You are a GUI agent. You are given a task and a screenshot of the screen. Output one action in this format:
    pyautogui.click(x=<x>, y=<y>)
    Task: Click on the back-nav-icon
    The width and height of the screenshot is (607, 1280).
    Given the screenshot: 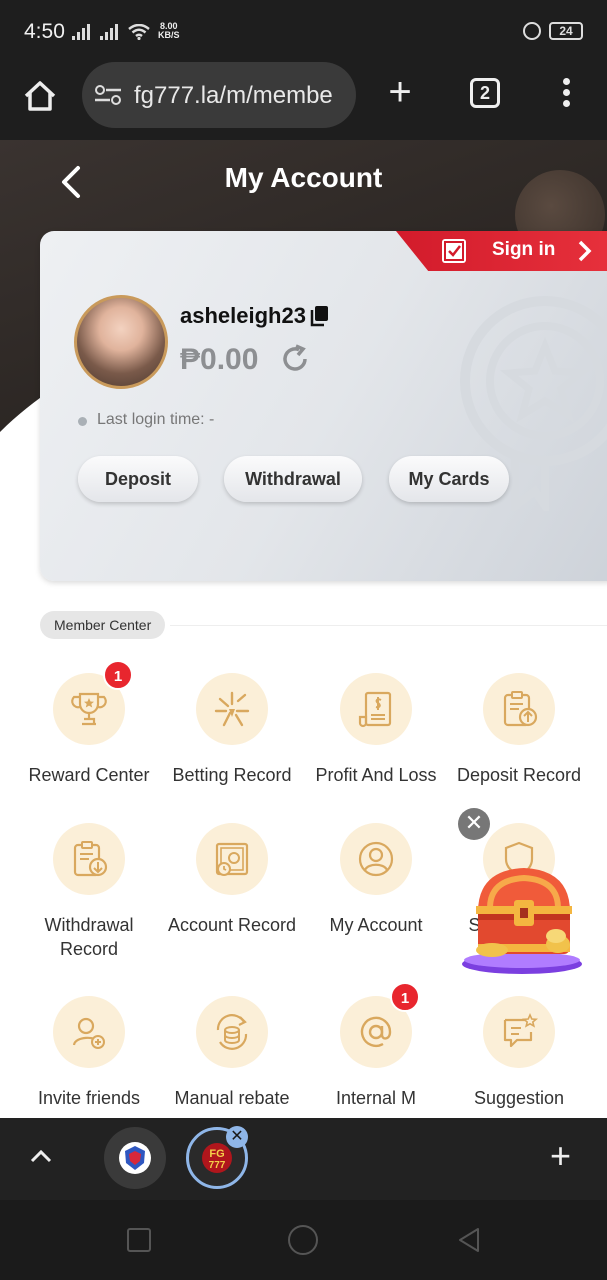 What is the action you would take?
    pyautogui.click(x=469, y=1240)
    